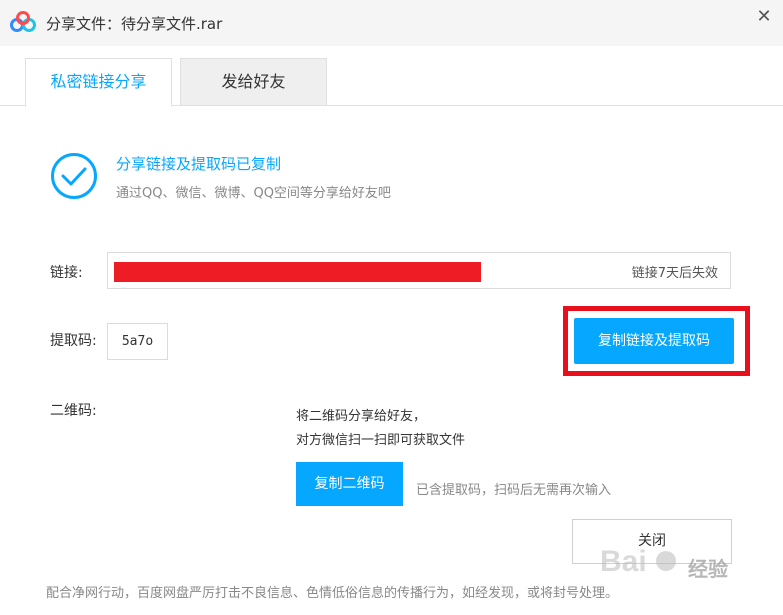 This screenshot has height=615, width=783. Describe the element at coordinates (764, 17) in the screenshot. I see `window-close-icon: ✕` at that location.